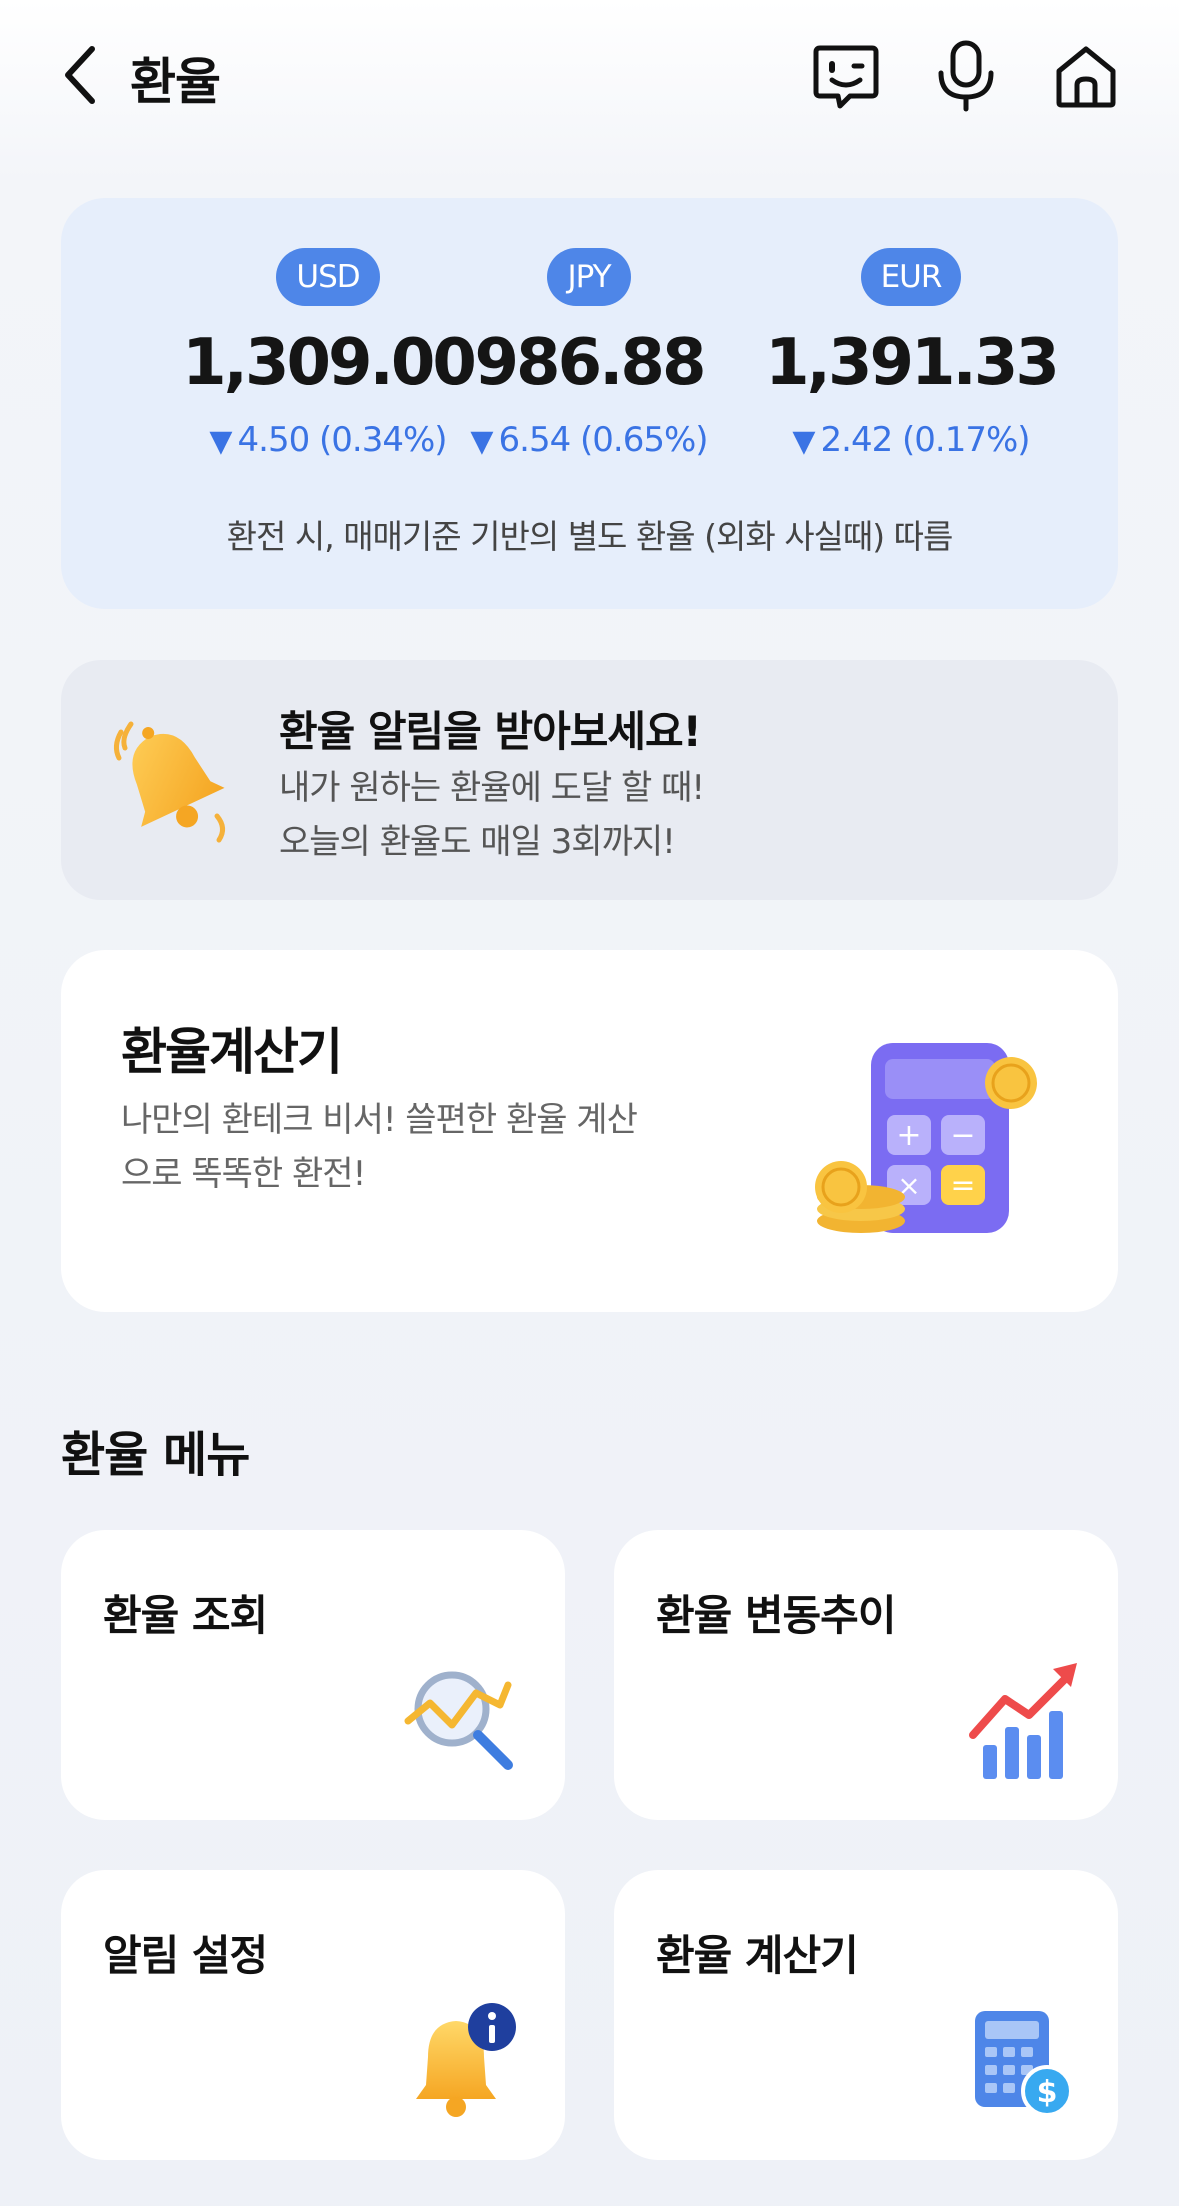 This screenshot has width=1179, height=2206. Describe the element at coordinates (379, 1120) in the screenshot. I see `calculator-desc-1: 나만의 환테크 비서! 쓸편한 환율 계산` at that location.